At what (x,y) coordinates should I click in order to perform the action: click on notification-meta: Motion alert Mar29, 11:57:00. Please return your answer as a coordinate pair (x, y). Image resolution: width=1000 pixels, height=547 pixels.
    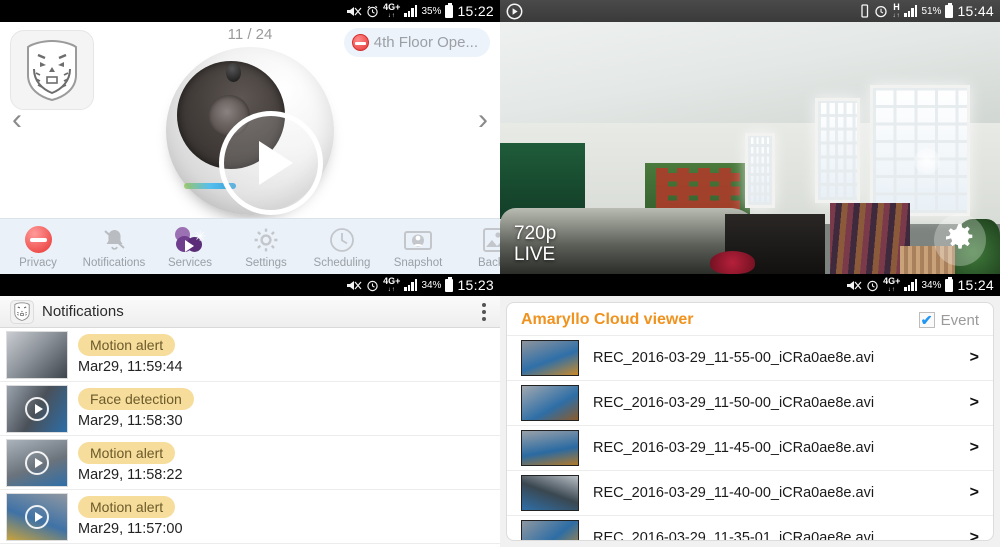
    Looking at the image, I should click on (130, 516).